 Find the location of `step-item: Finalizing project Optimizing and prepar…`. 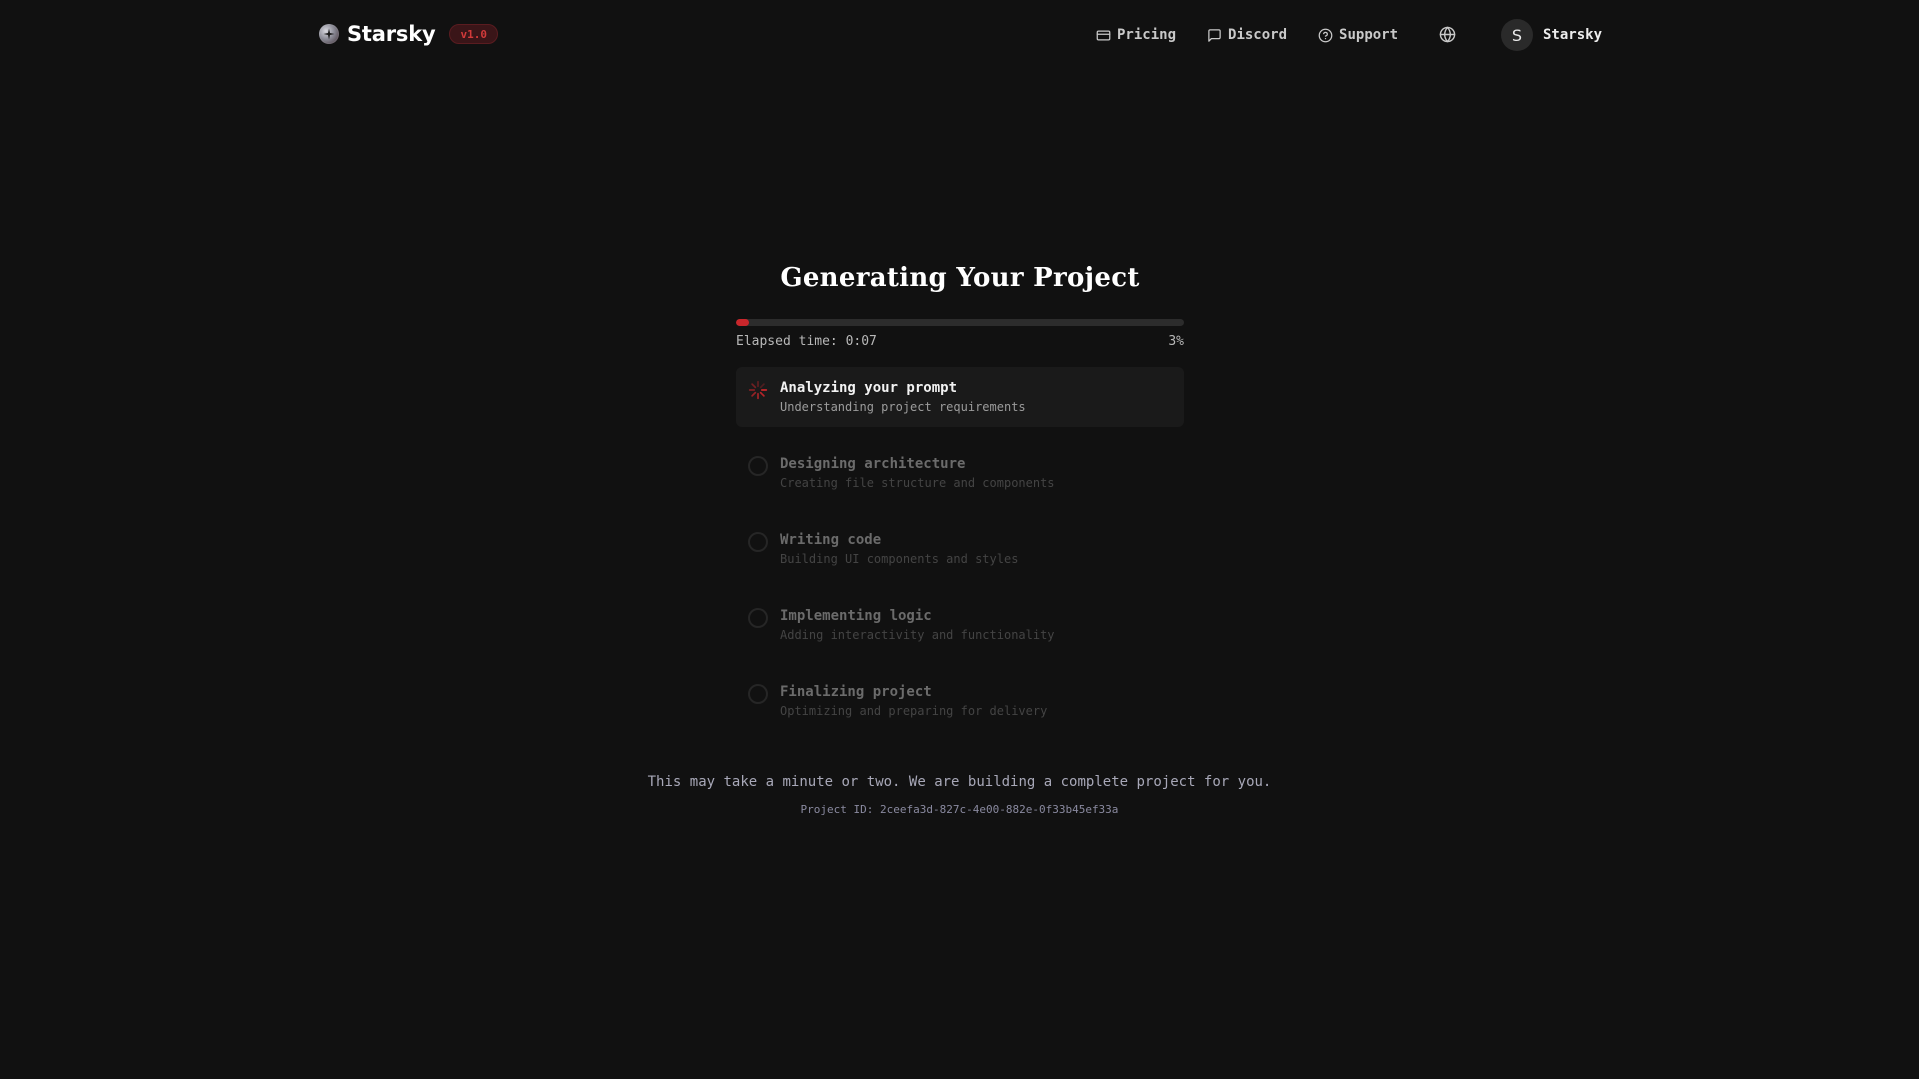

step-item: Finalizing project Optimizing and prepar… is located at coordinates (960, 701).